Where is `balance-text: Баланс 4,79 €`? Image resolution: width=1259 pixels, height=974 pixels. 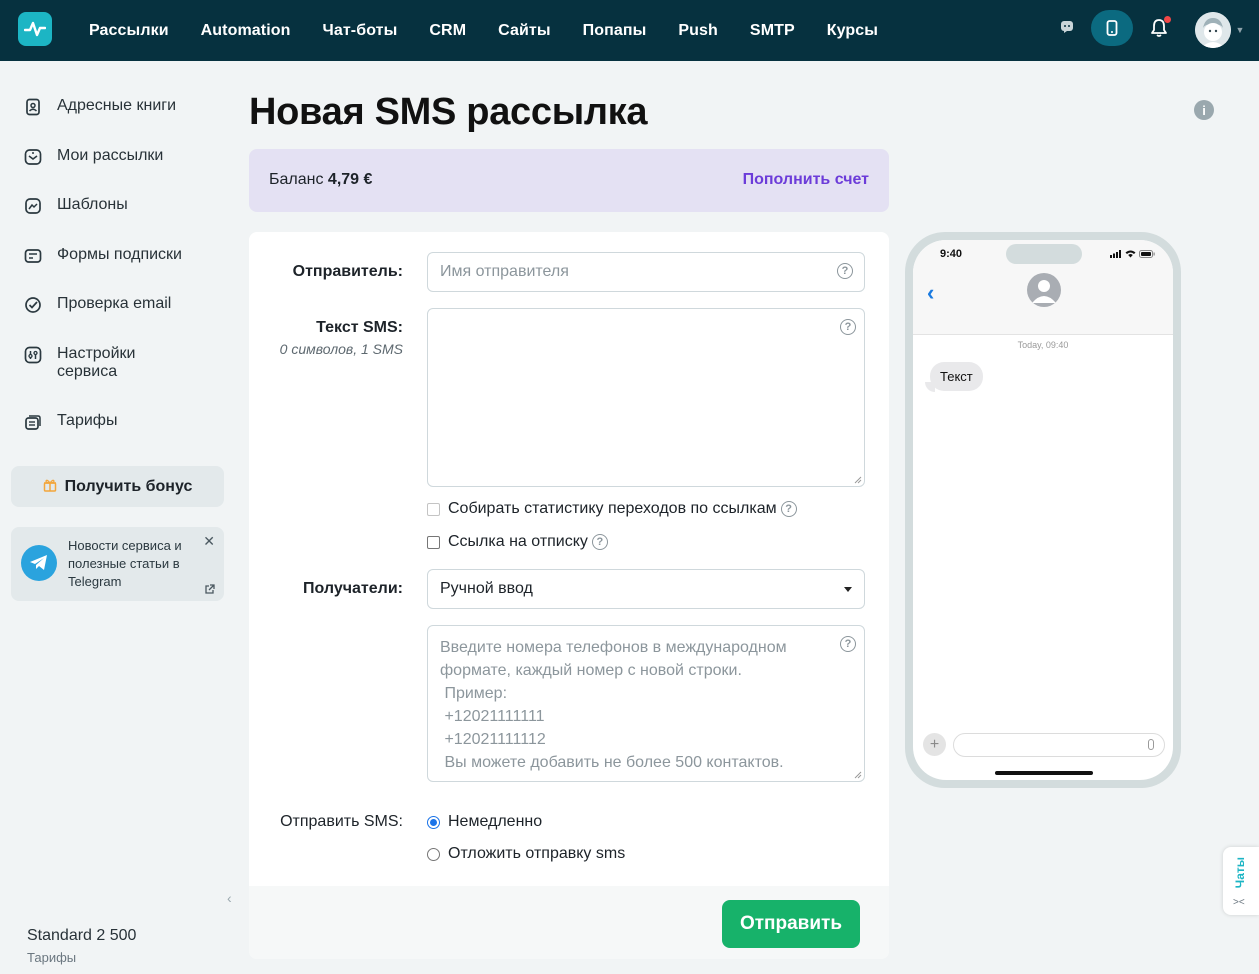
balance-text: Баланс 4,79 € is located at coordinates (320, 180).